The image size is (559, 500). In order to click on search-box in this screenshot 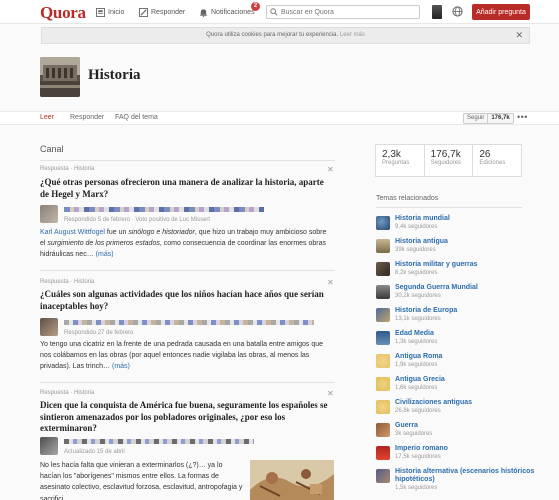, I will do `click(343, 12)`.